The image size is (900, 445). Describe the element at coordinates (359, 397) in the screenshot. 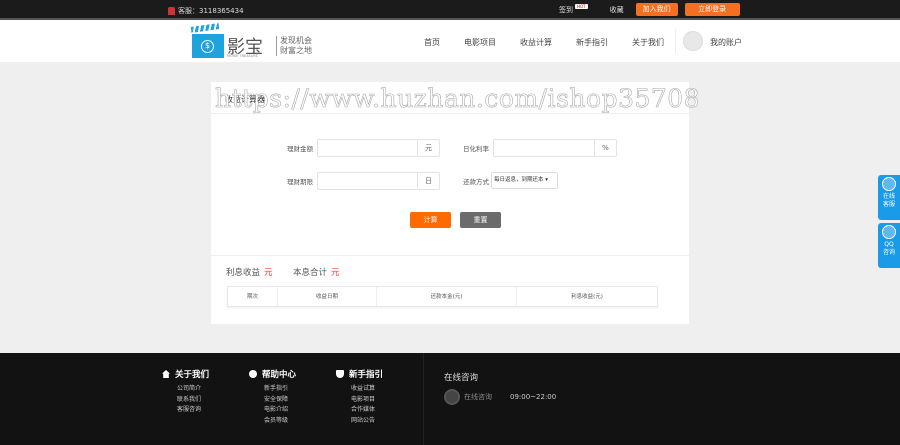

I see `footer-guide: 新手指引 收益试算 电影项目 合作媒体 网站公告` at that location.